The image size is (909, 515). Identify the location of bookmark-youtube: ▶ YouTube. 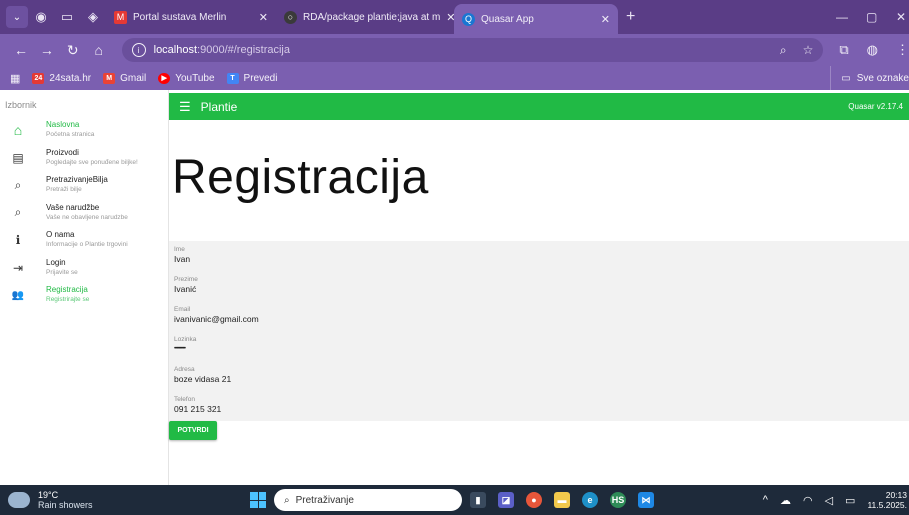
(186, 78).